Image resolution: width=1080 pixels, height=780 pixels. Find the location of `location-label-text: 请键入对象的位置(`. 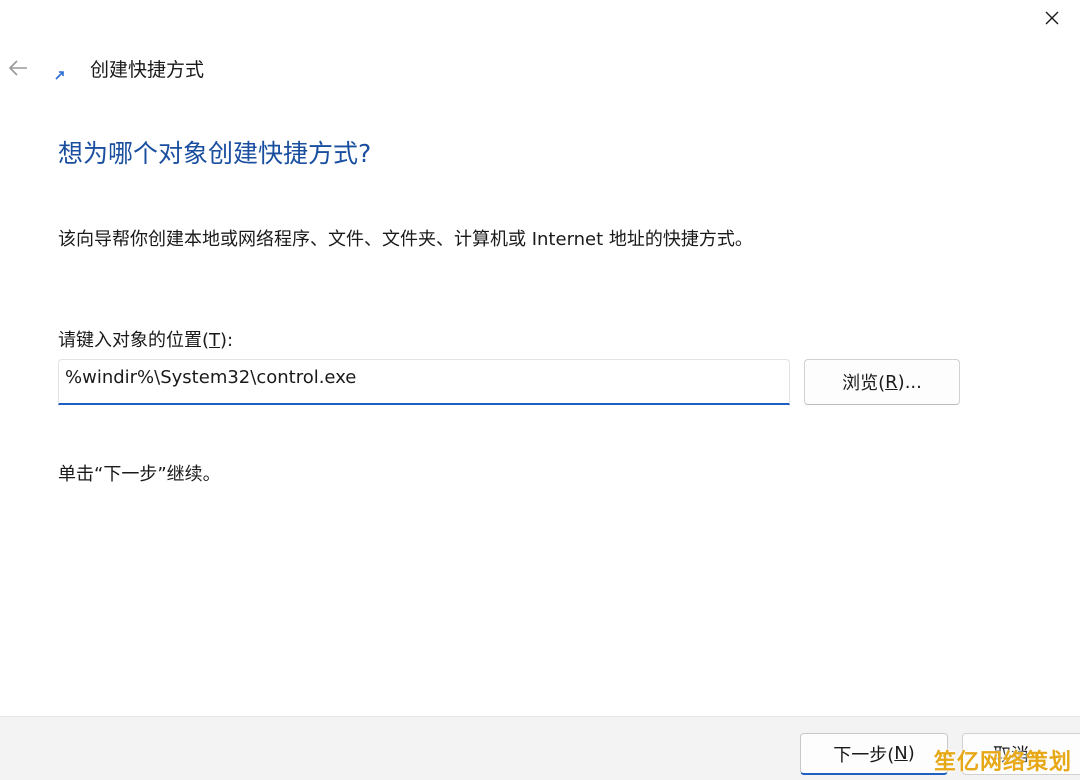

location-label-text: 请键入对象的位置( is located at coordinates (134, 340).